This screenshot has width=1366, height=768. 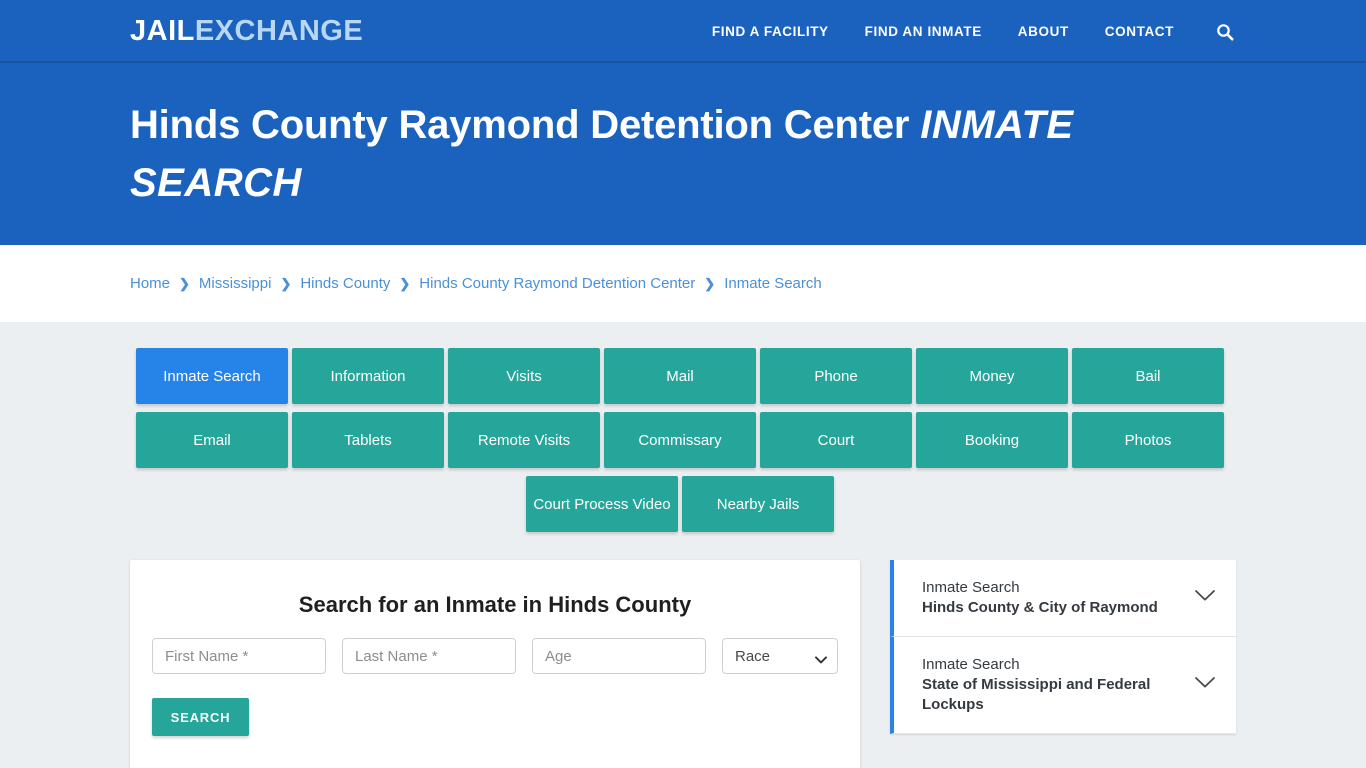 What do you see at coordinates (1225, 32) in the screenshot?
I see `search-icon` at bounding box center [1225, 32].